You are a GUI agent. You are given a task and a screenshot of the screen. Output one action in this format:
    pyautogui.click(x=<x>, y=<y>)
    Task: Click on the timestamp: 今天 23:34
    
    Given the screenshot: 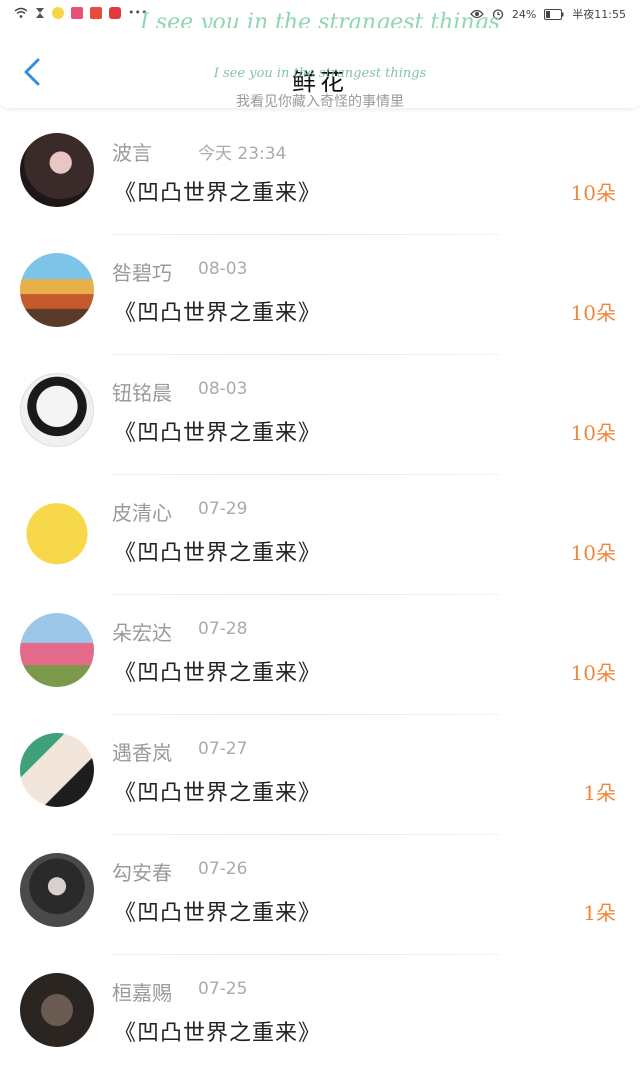 What is the action you would take?
    pyautogui.click(x=242, y=154)
    